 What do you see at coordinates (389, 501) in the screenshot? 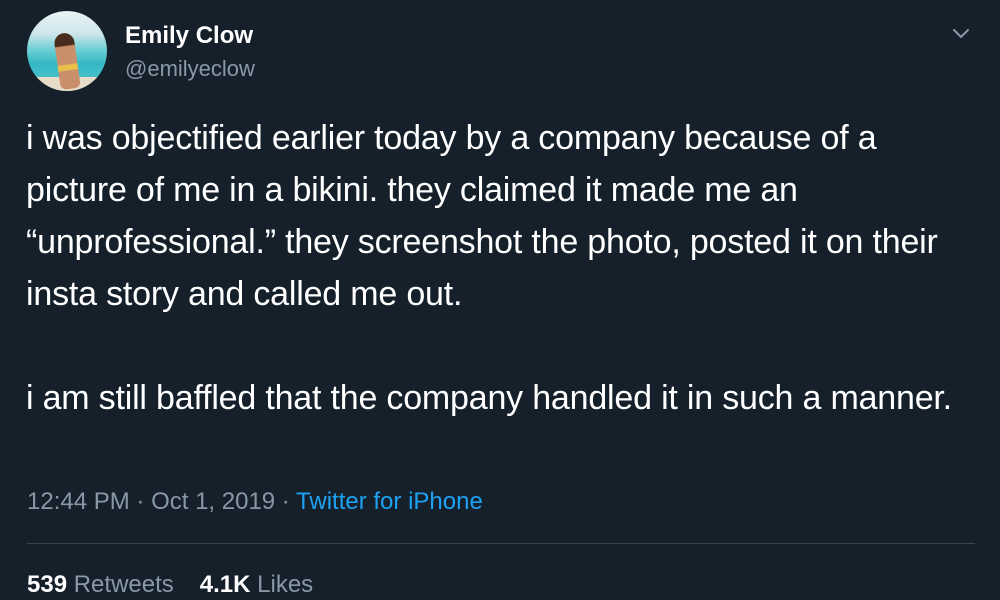
I see `tweet-source-link: Twitter for iPhone` at bounding box center [389, 501].